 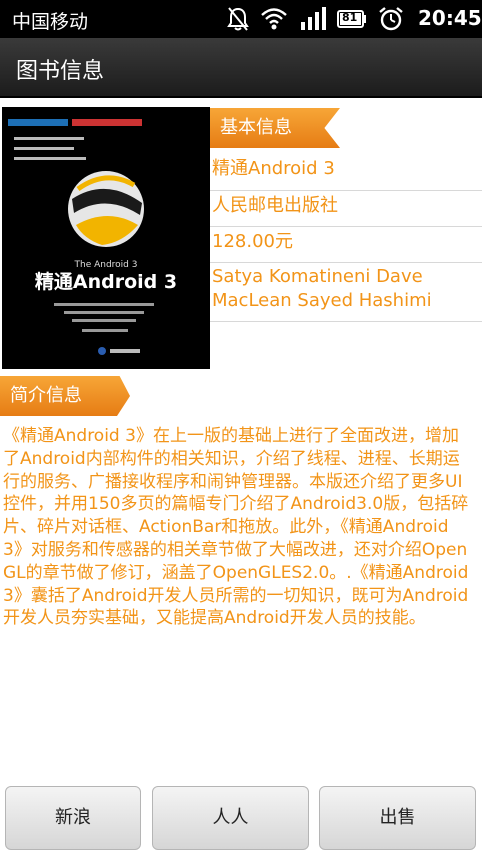 I want to click on basic-info-label: 基本信息, so click(x=275, y=128).